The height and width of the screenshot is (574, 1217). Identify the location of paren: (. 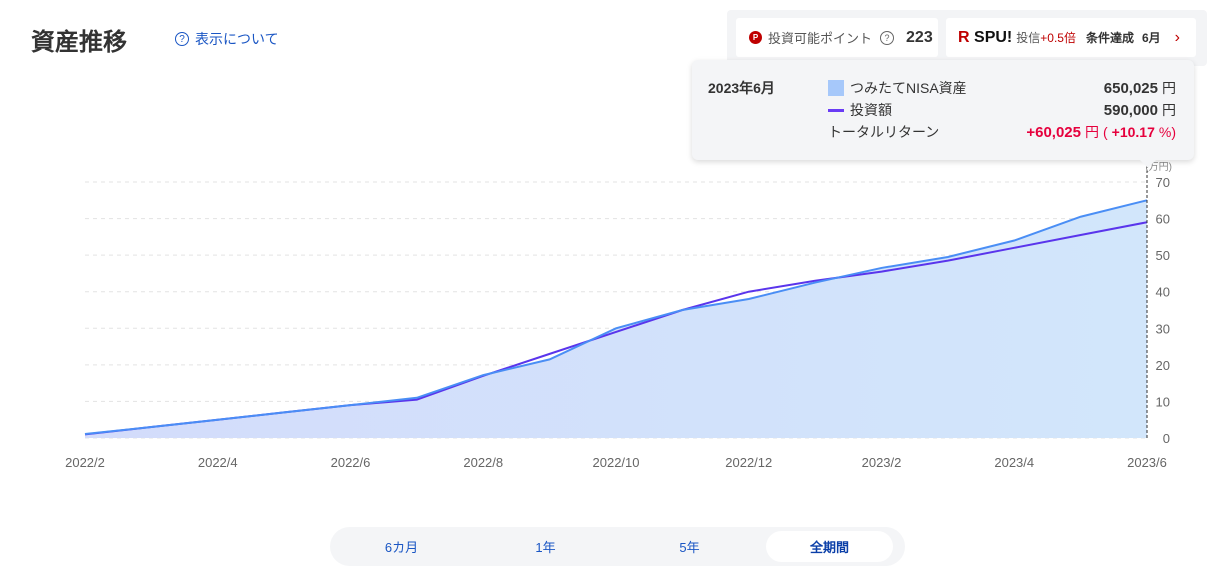
(1105, 132).